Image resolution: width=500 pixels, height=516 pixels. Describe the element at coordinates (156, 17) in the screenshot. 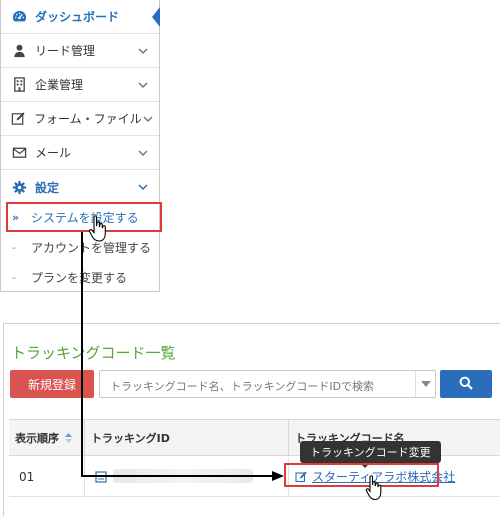

I see `active-indicator` at that location.